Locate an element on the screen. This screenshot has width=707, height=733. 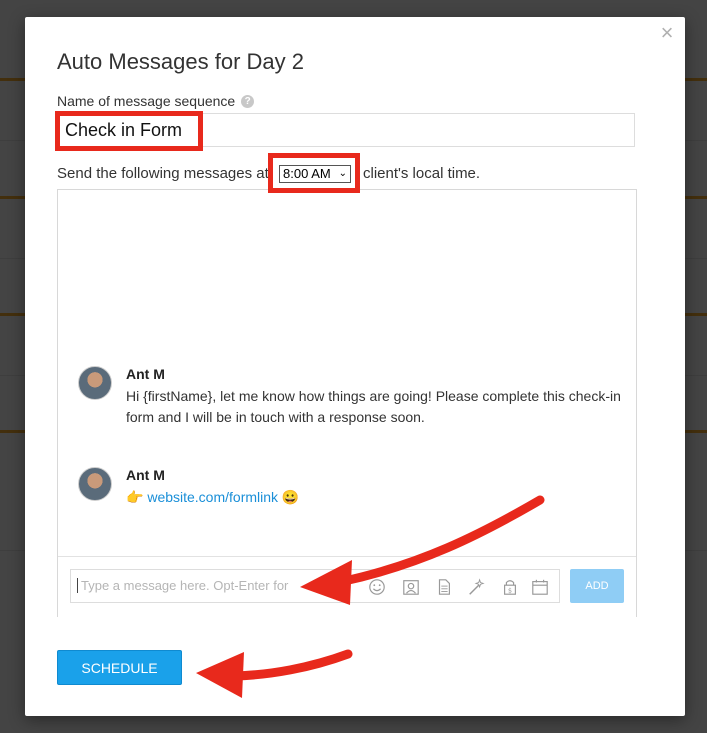
send-time-prefix: Send the following messages at is located at coordinates (163, 173).